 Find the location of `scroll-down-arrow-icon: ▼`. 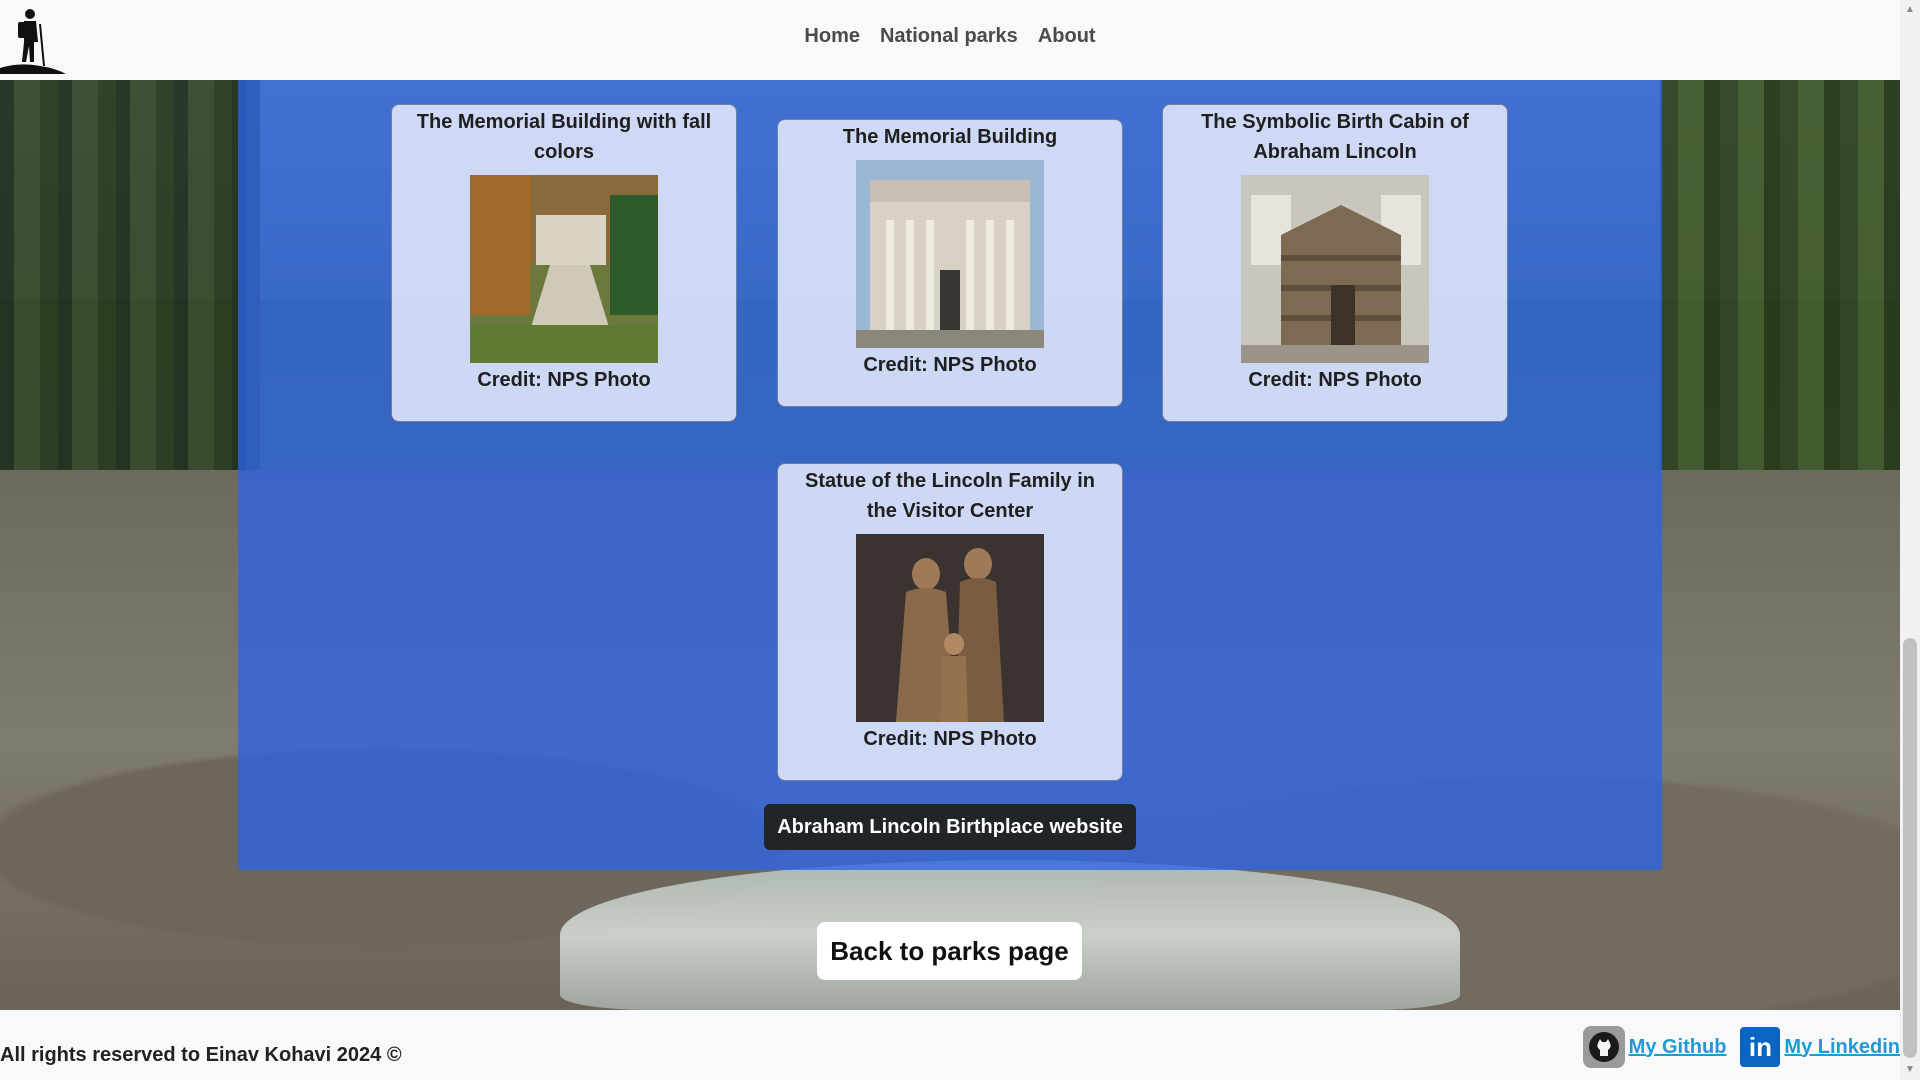

scroll-down-arrow-icon: ▼ is located at coordinates (1910, 1070).